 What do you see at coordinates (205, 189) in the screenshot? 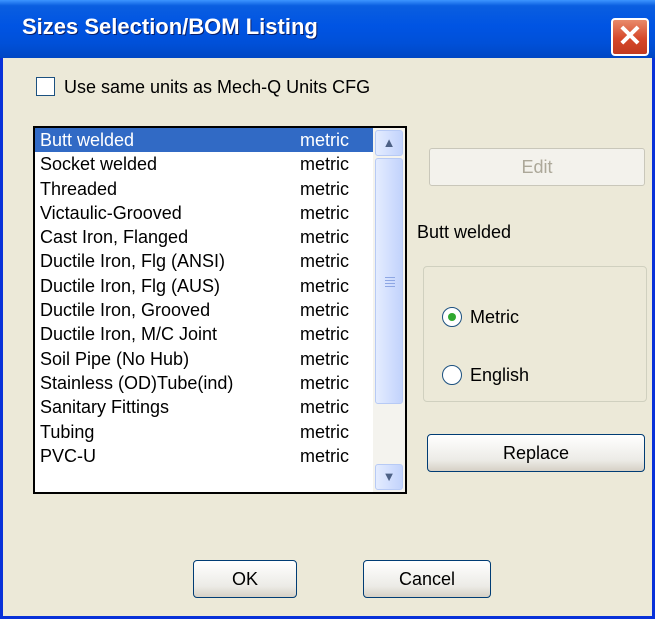
I see `list-item: Threaded metric` at bounding box center [205, 189].